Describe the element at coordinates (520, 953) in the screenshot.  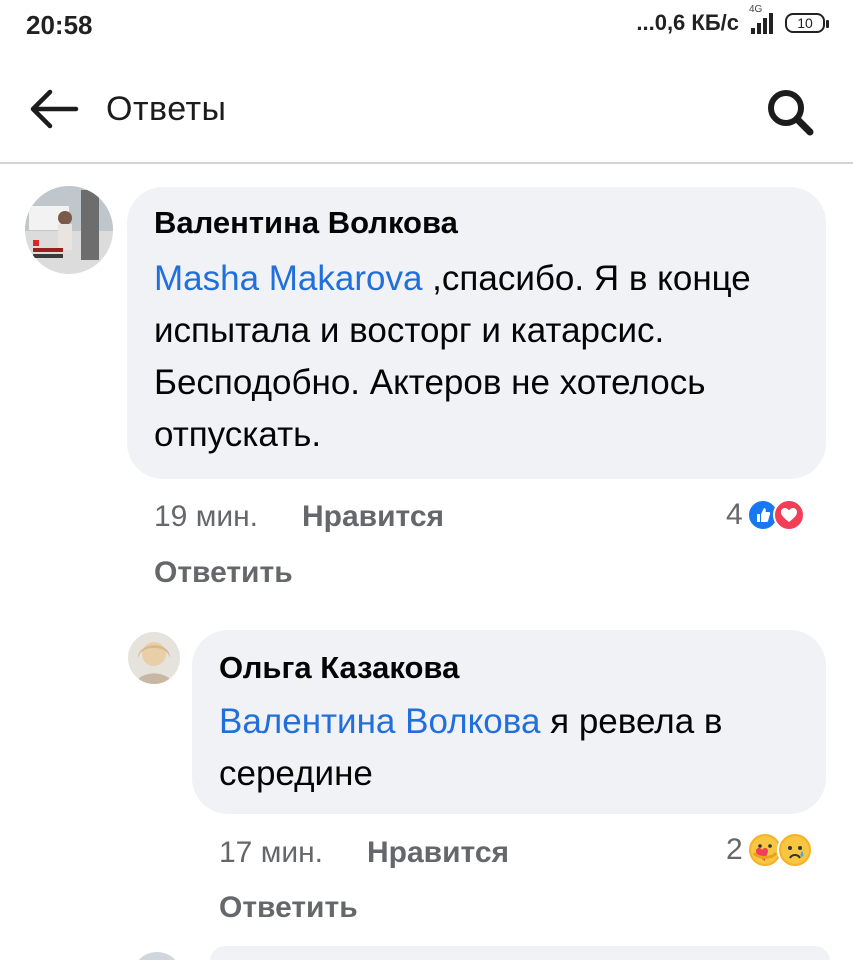
I see `comment-bubble` at that location.